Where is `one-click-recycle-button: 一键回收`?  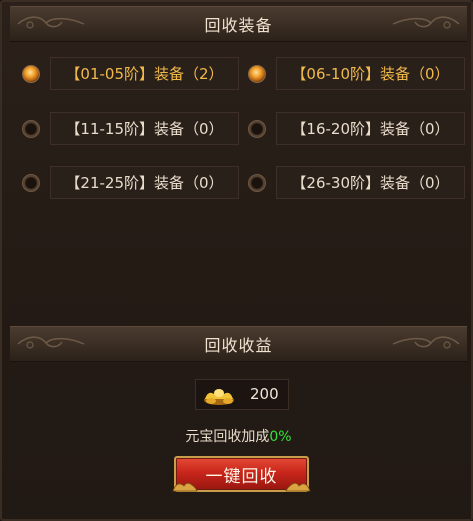
one-click-recycle-button: 一键回收 is located at coordinates (241, 474).